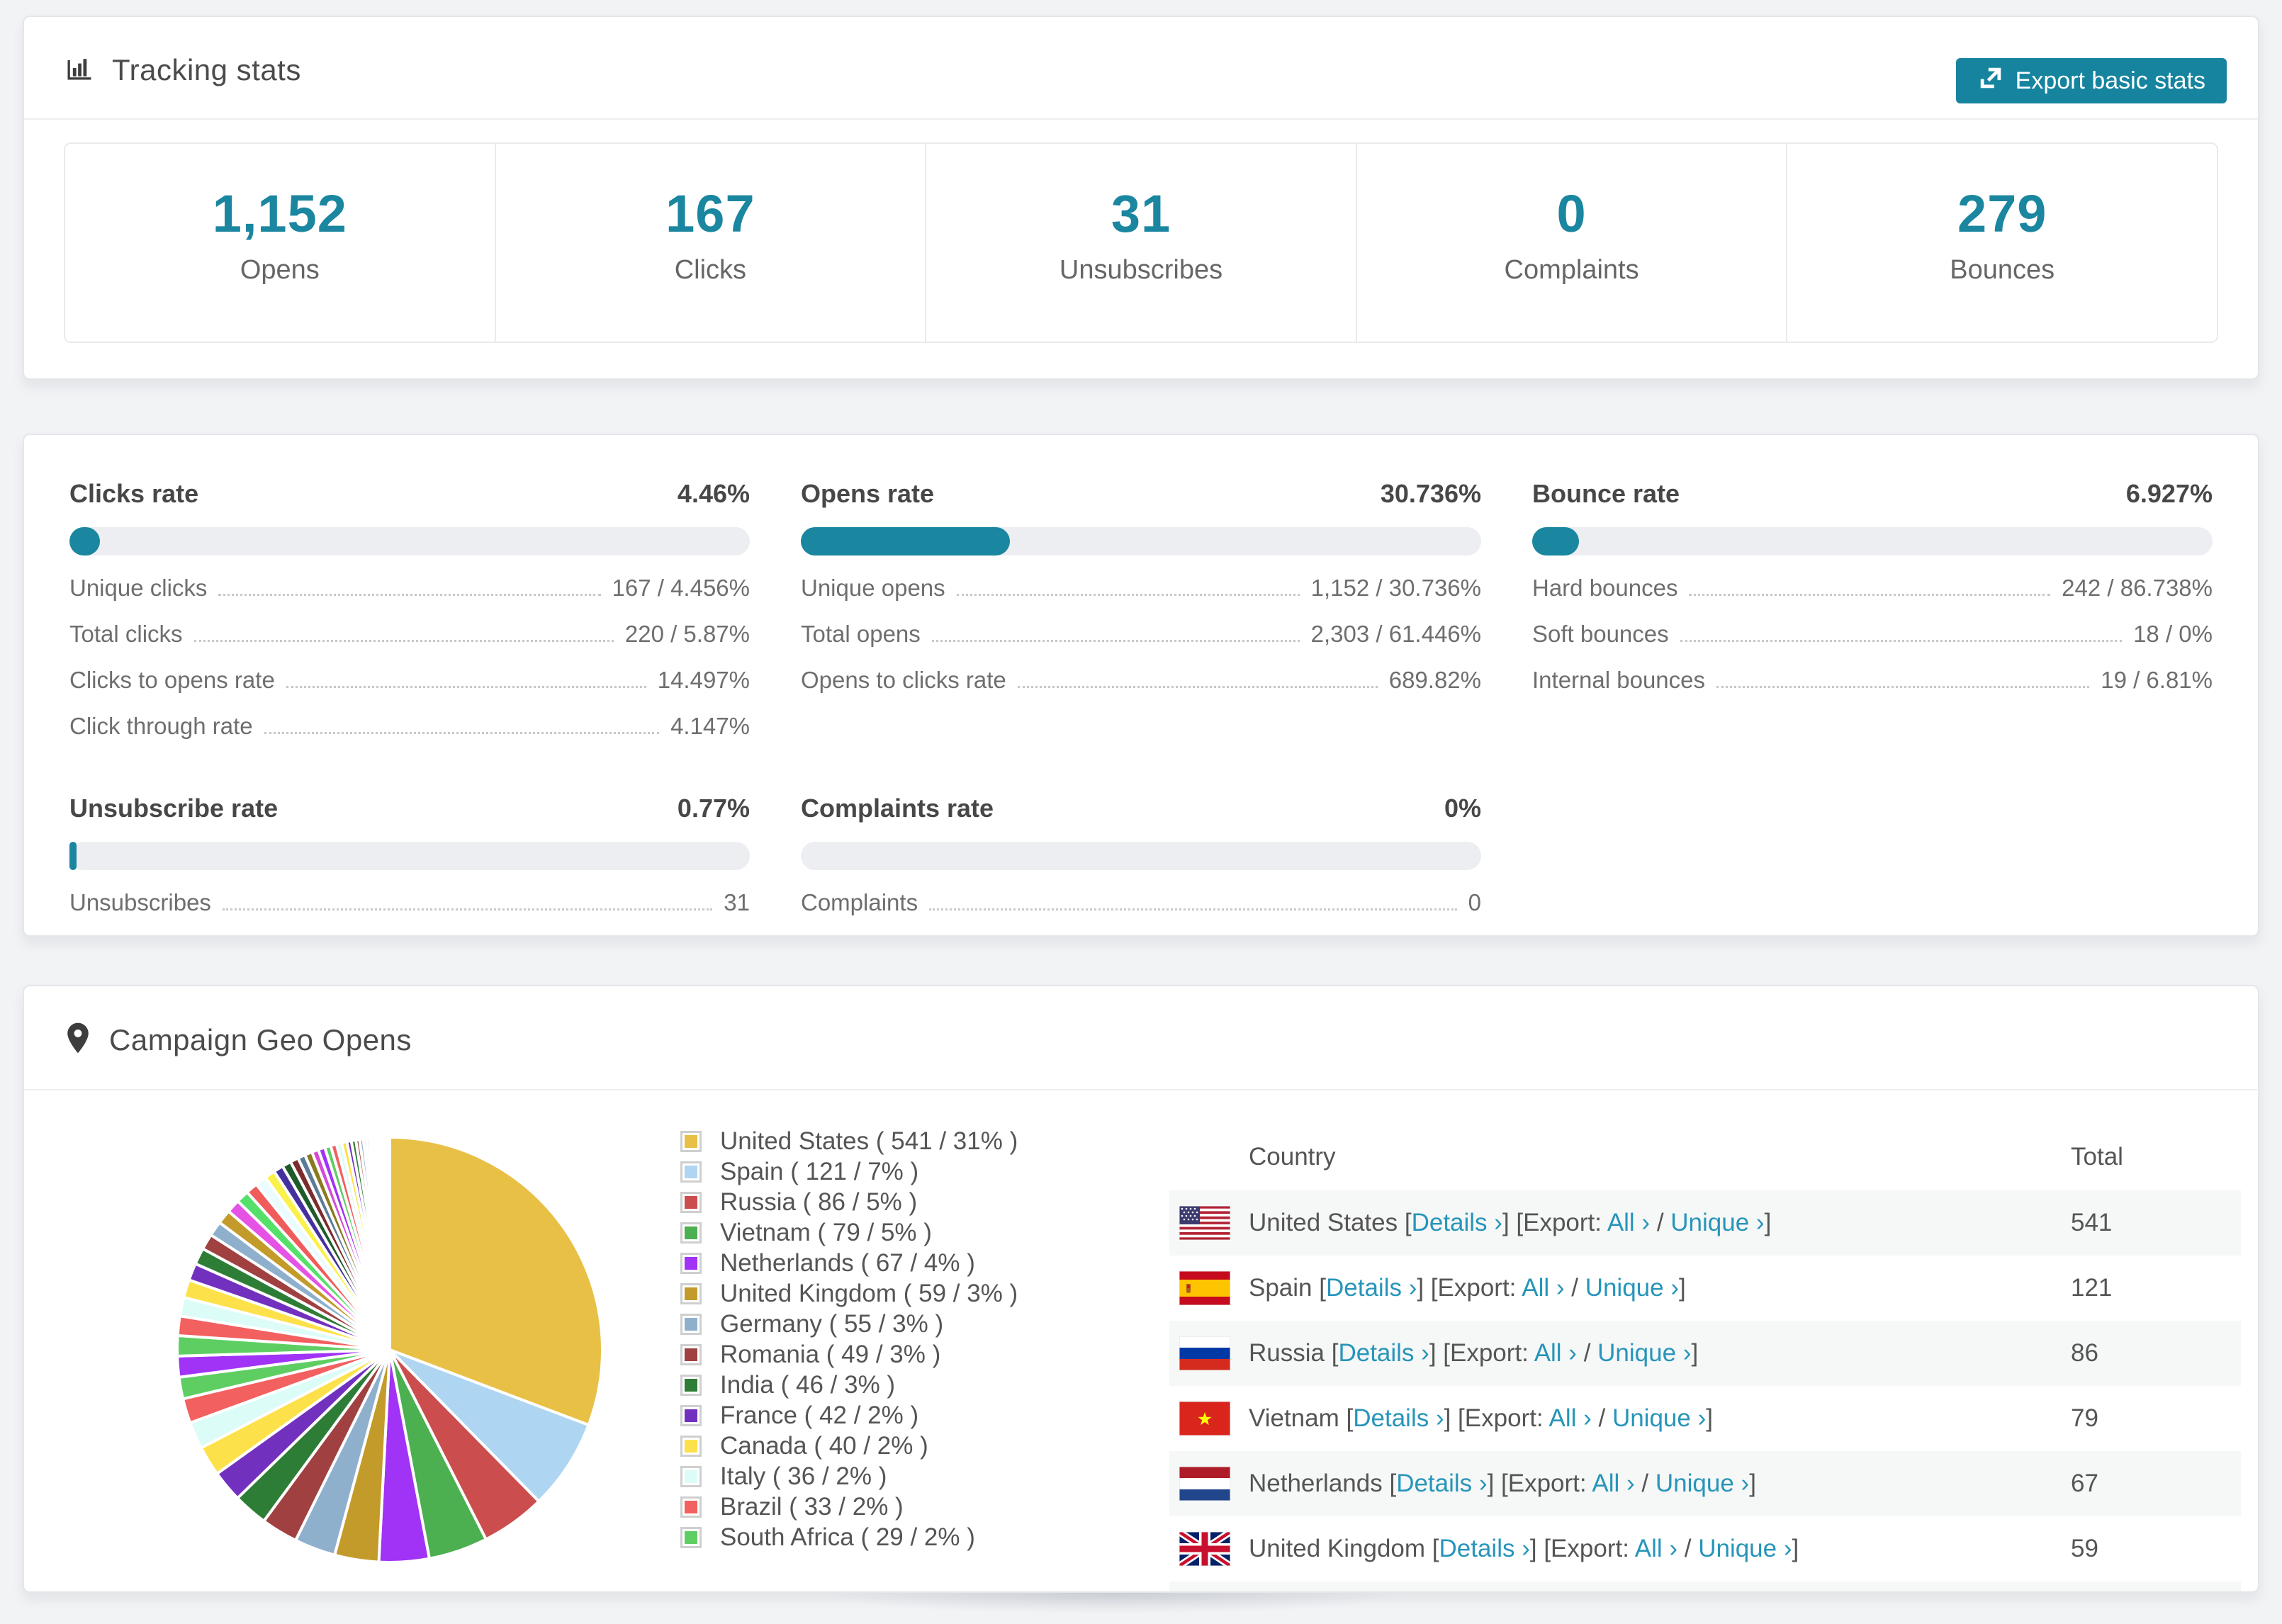 This screenshot has width=2282, height=1624. What do you see at coordinates (1872, 681) in the screenshot?
I see `rate-detail-row: Internal bounces 19 / 6.81%` at bounding box center [1872, 681].